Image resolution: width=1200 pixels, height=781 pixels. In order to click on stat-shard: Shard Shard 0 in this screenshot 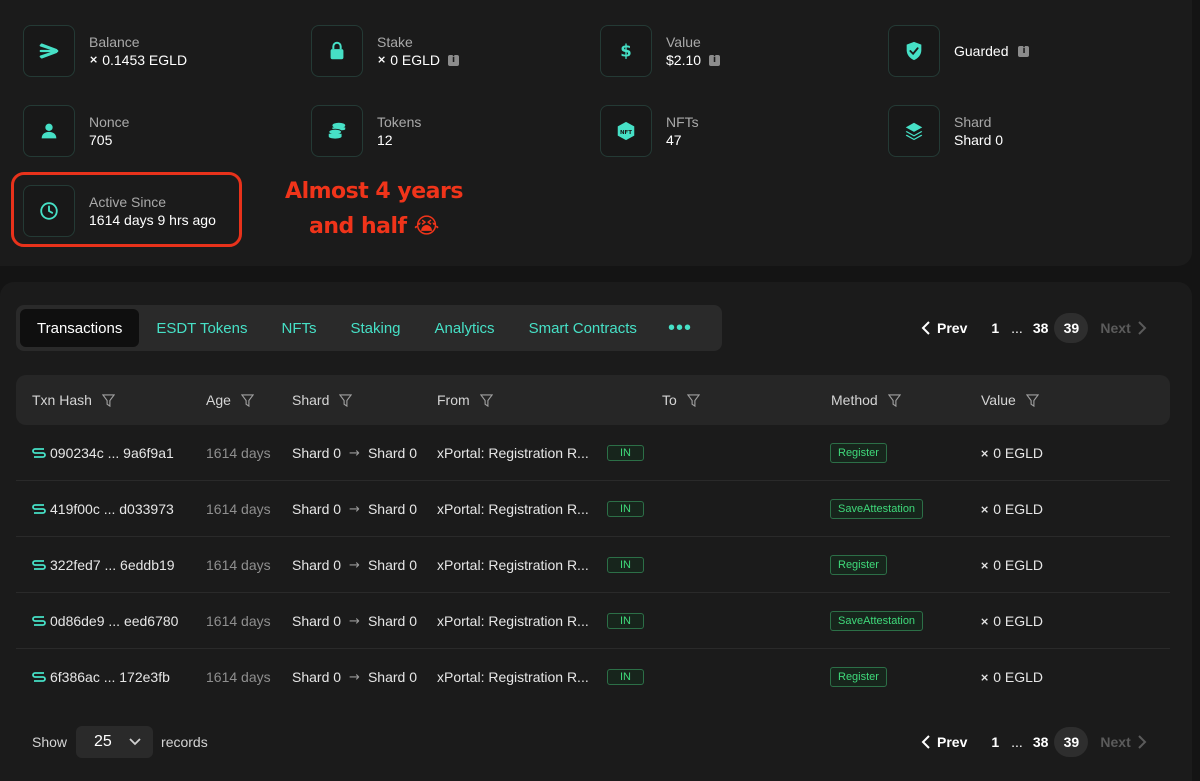, I will do `click(945, 131)`.